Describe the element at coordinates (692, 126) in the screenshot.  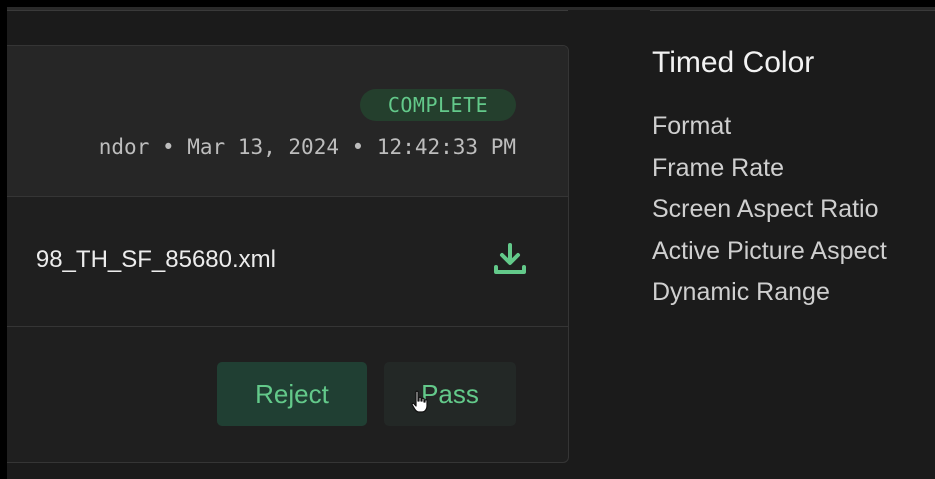
I see `field-label-format: Format` at that location.